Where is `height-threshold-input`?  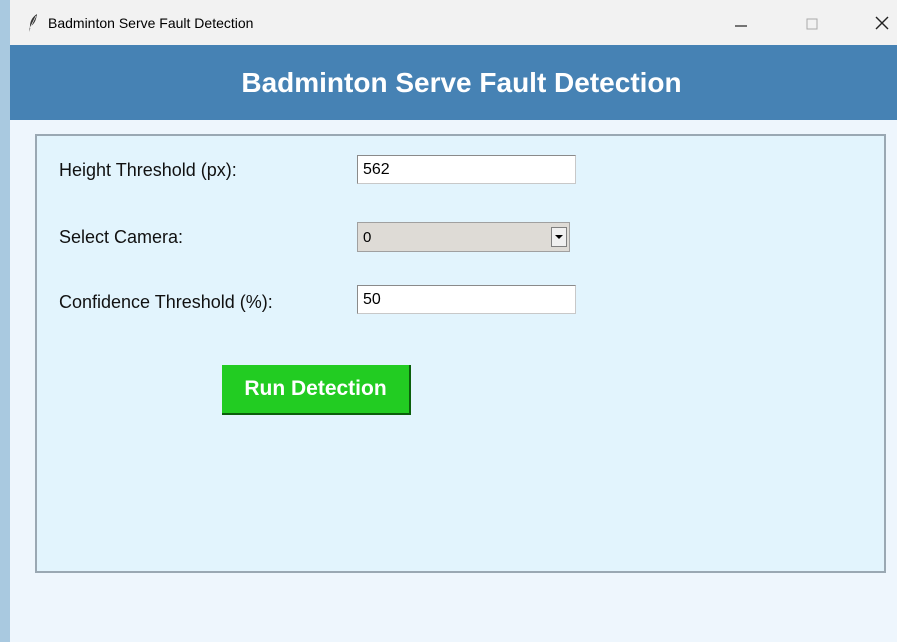
height-threshold-input is located at coordinates (466, 169).